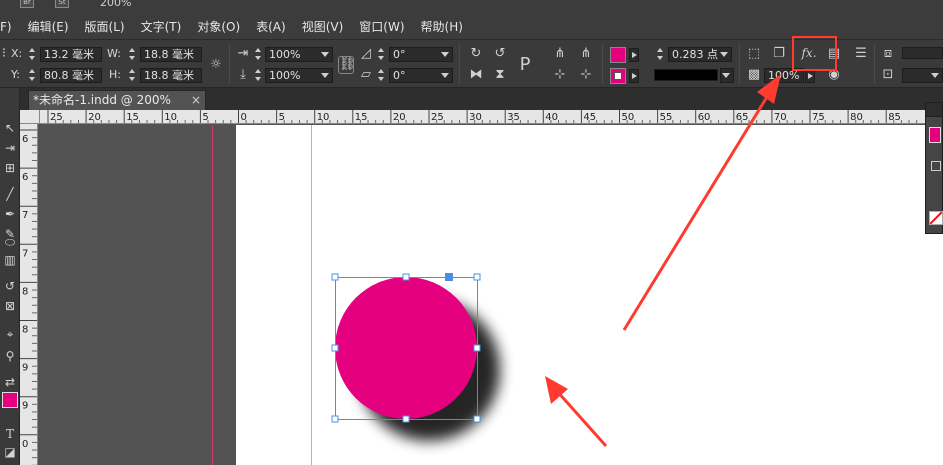 Image resolution: width=943 pixels, height=465 pixels. Describe the element at coordinates (477, 277) in the screenshot. I see `handle-top-right` at that location.